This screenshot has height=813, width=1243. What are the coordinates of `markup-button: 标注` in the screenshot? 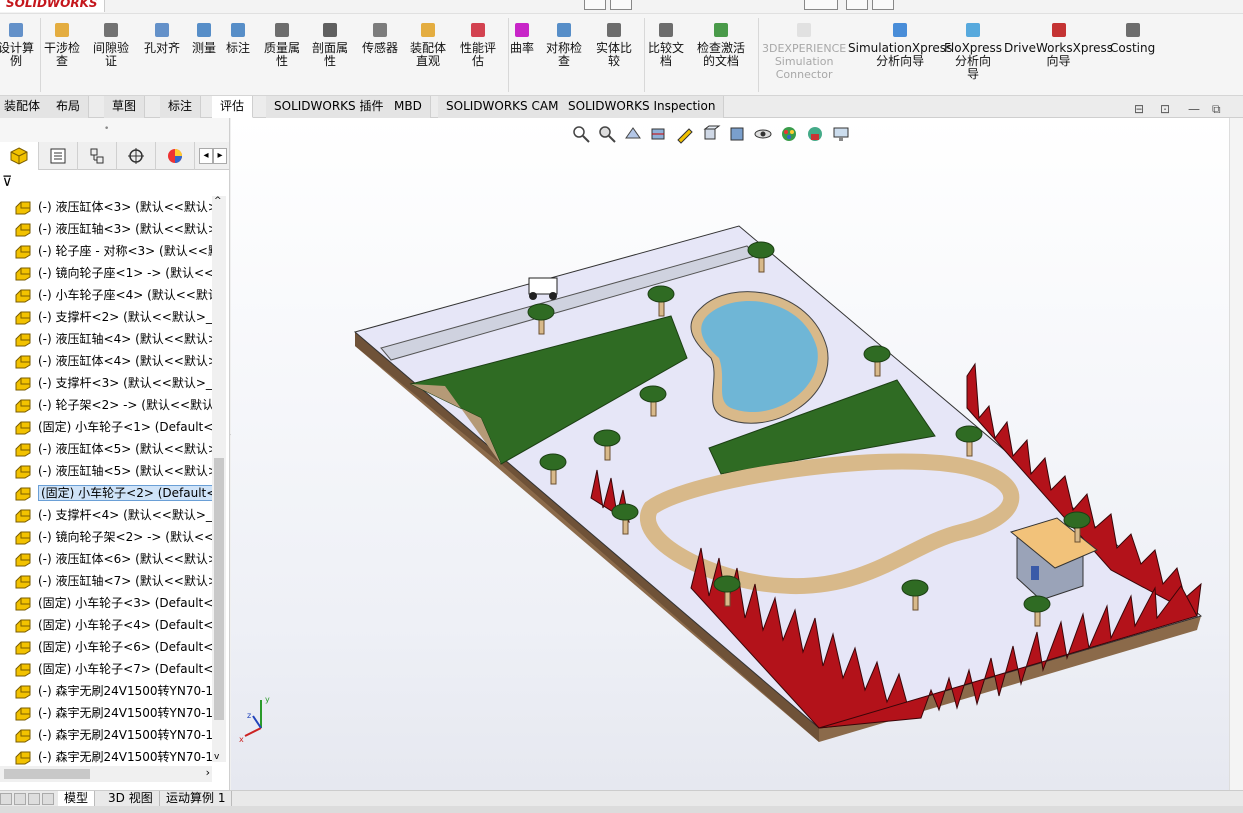 It's located at (238, 37).